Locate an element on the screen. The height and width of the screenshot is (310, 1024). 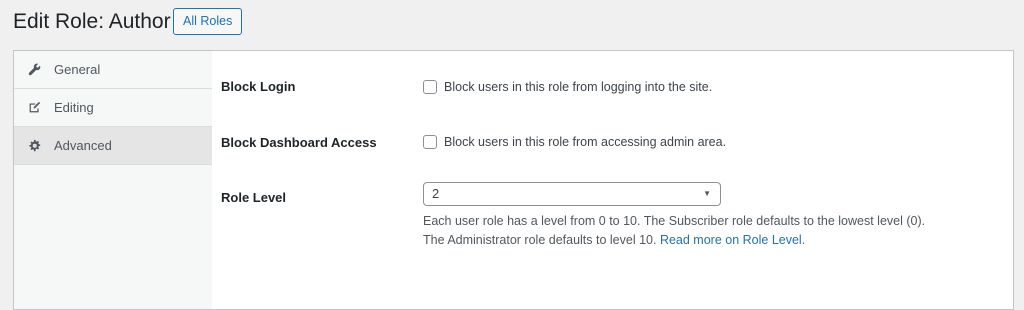
gear-icon is located at coordinates (34, 146).